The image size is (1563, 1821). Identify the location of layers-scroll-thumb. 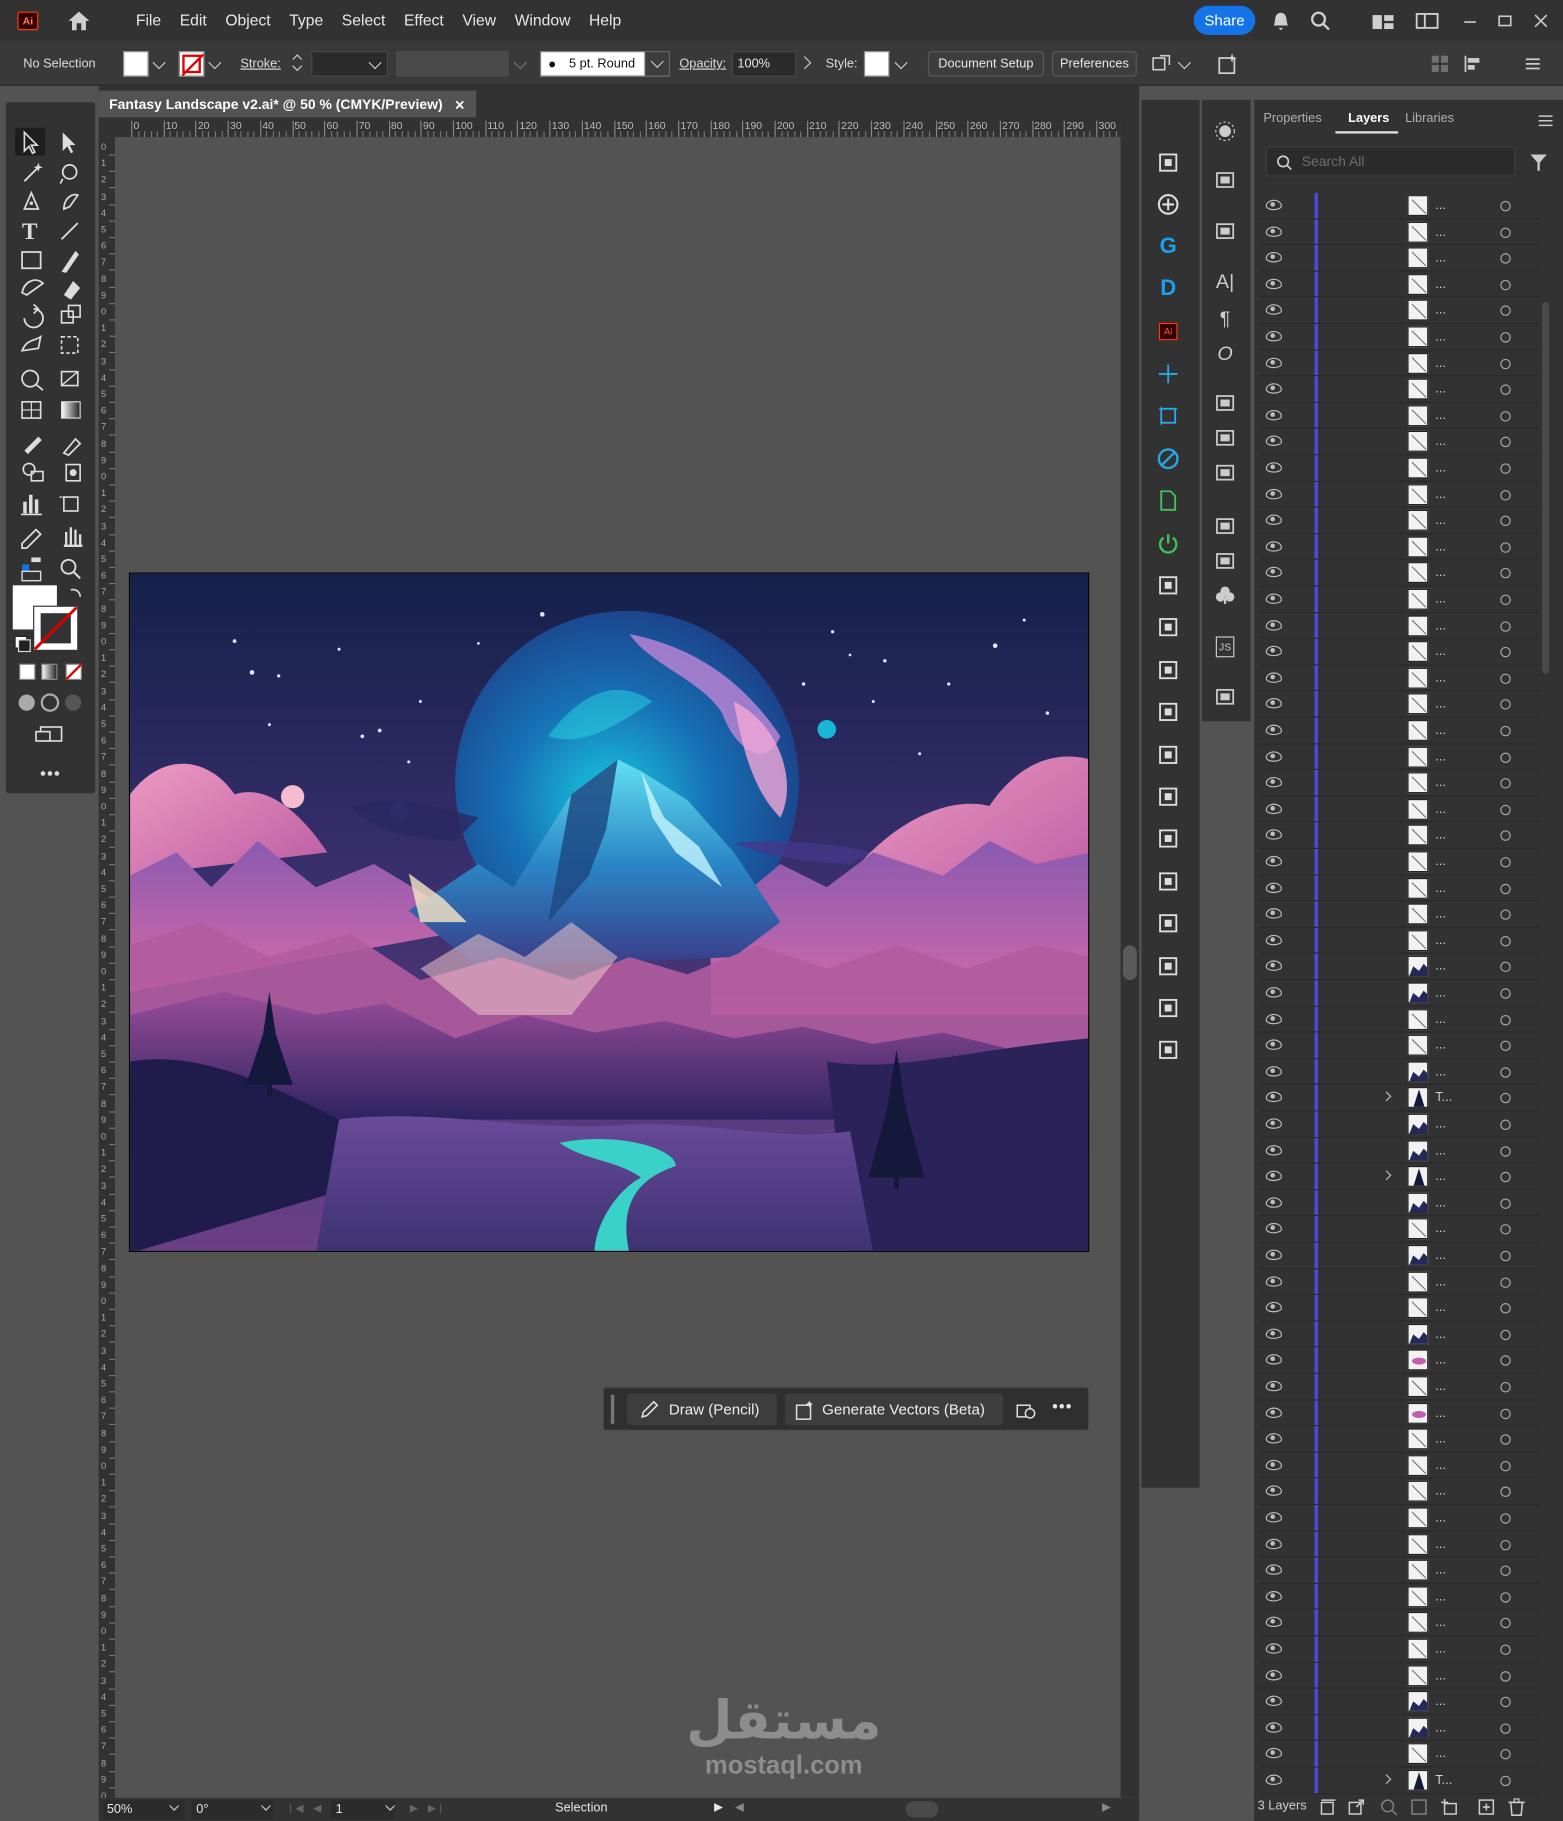
(1546, 487).